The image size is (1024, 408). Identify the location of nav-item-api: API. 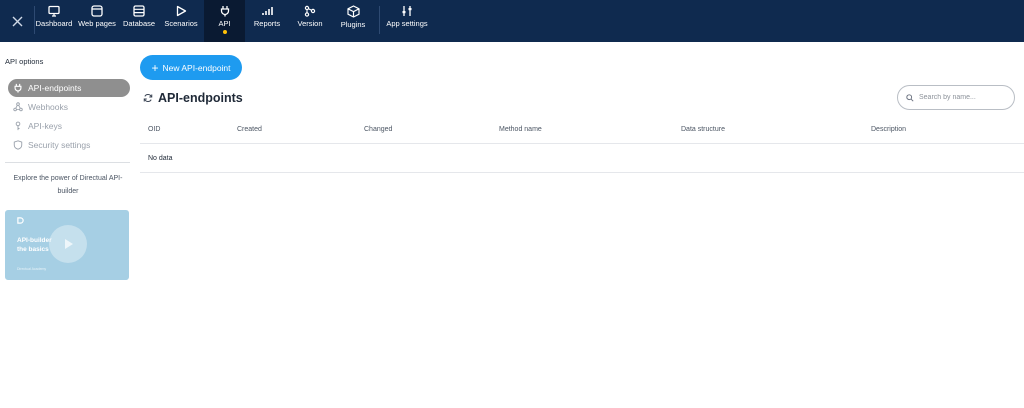
(224, 21).